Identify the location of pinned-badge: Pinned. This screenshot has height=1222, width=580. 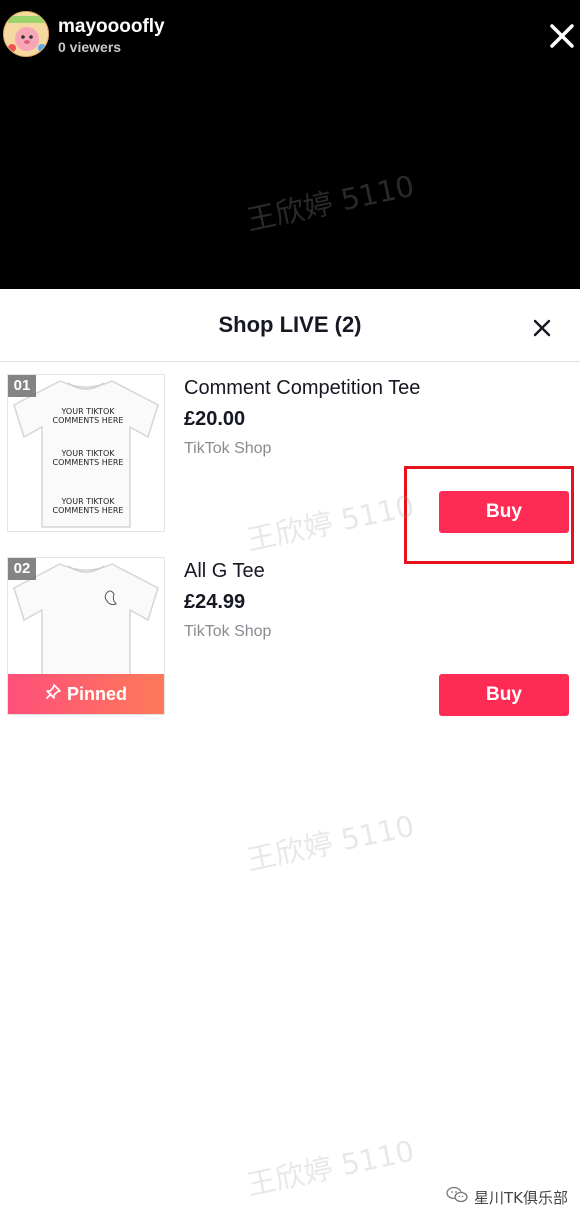
(86, 694).